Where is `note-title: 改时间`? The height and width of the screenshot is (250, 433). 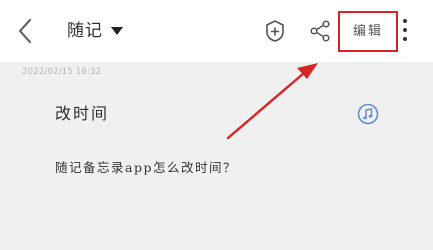 note-title: 改时间 is located at coordinates (82, 113).